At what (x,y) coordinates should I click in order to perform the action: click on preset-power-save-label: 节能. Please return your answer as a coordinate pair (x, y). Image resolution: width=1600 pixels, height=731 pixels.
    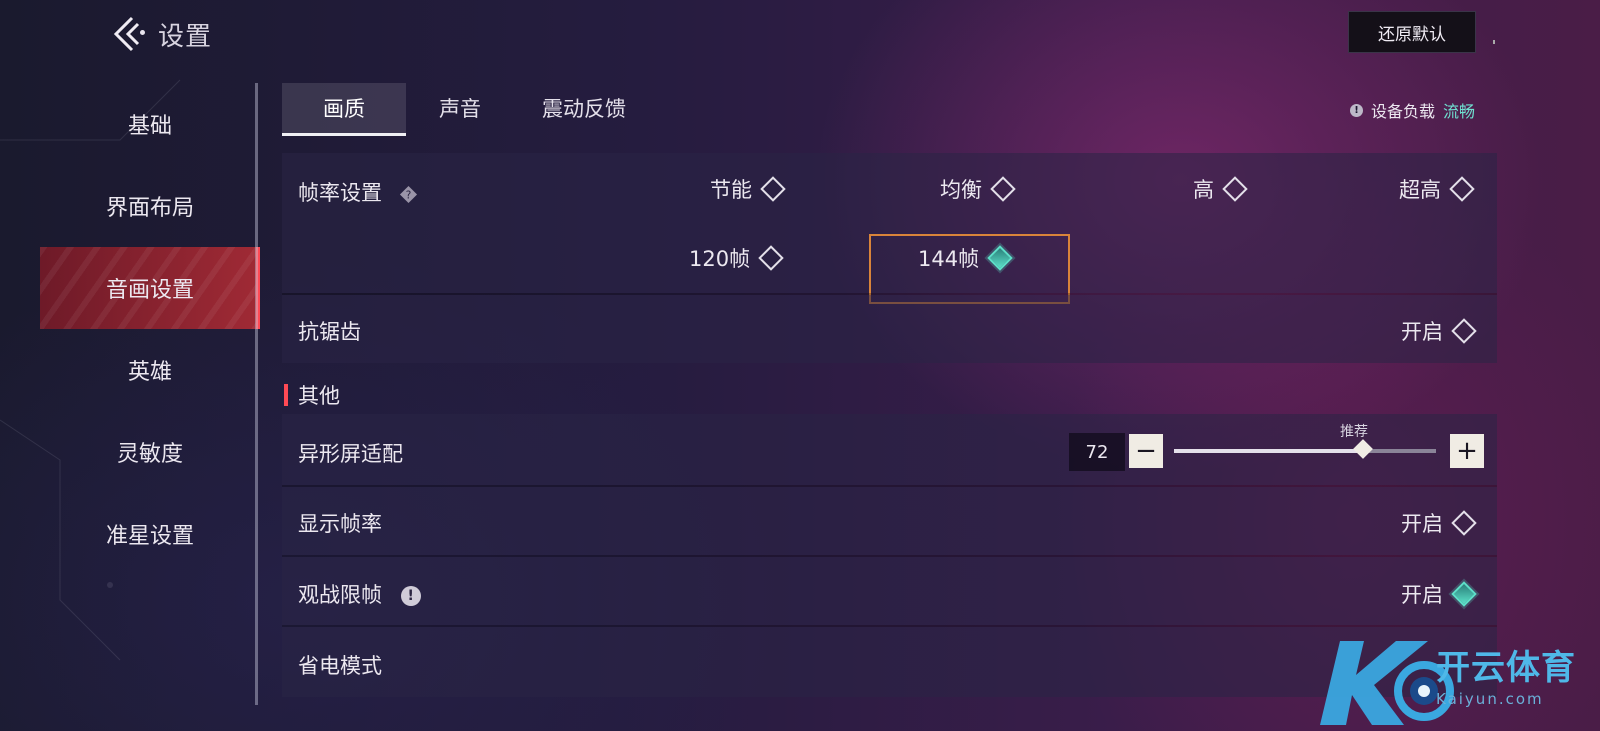
    Looking at the image, I should click on (731, 190).